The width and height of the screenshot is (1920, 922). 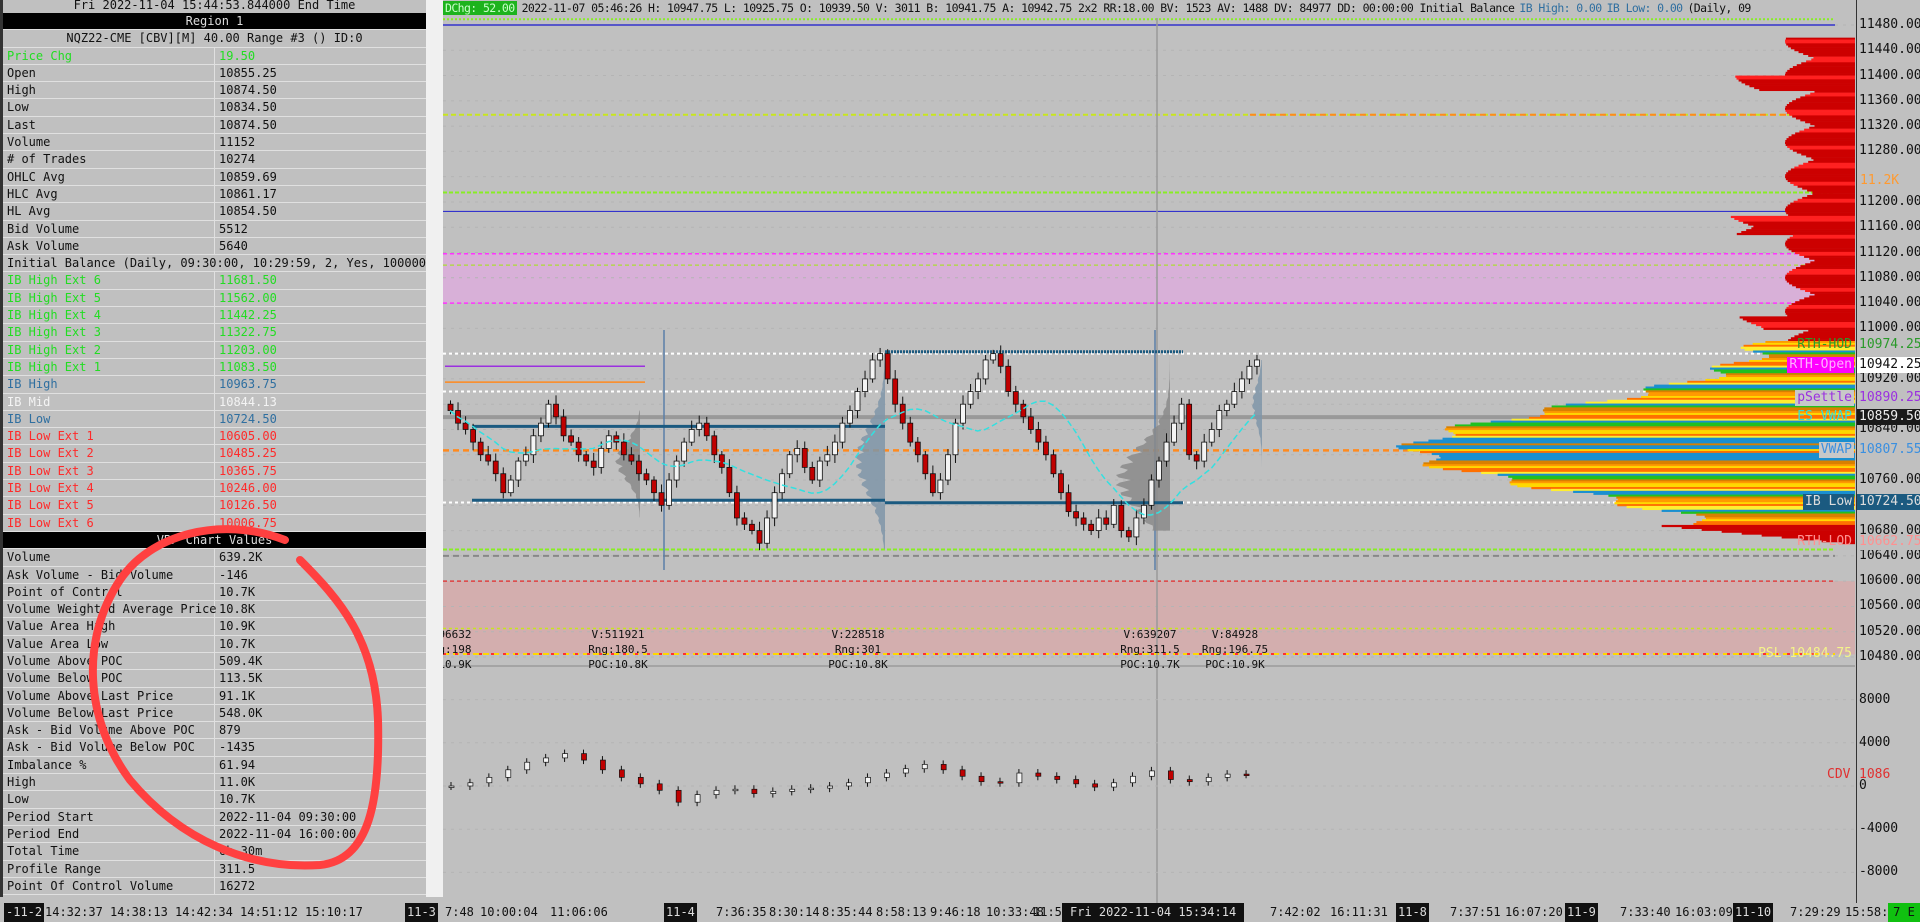 What do you see at coordinates (1889, 303) in the screenshot?
I see `price-tick: 11040.00` at bounding box center [1889, 303].